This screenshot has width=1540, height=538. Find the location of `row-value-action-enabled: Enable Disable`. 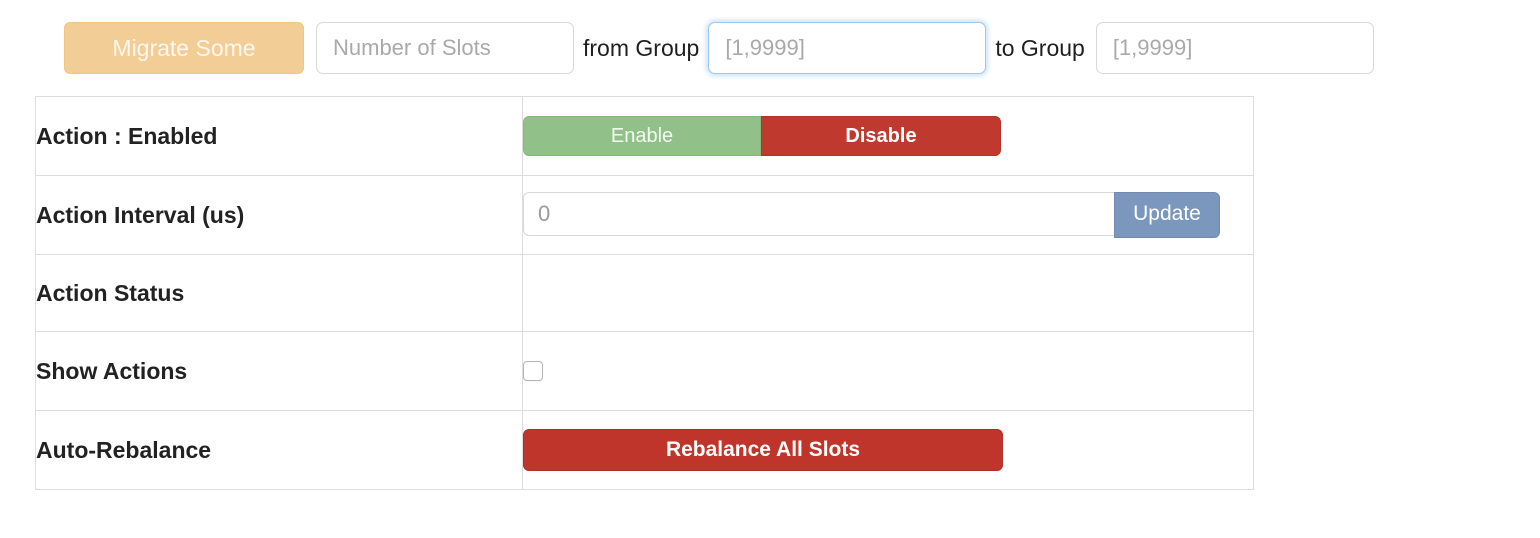

row-value-action-enabled: Enable Disable is located at coordinates (888, 136).